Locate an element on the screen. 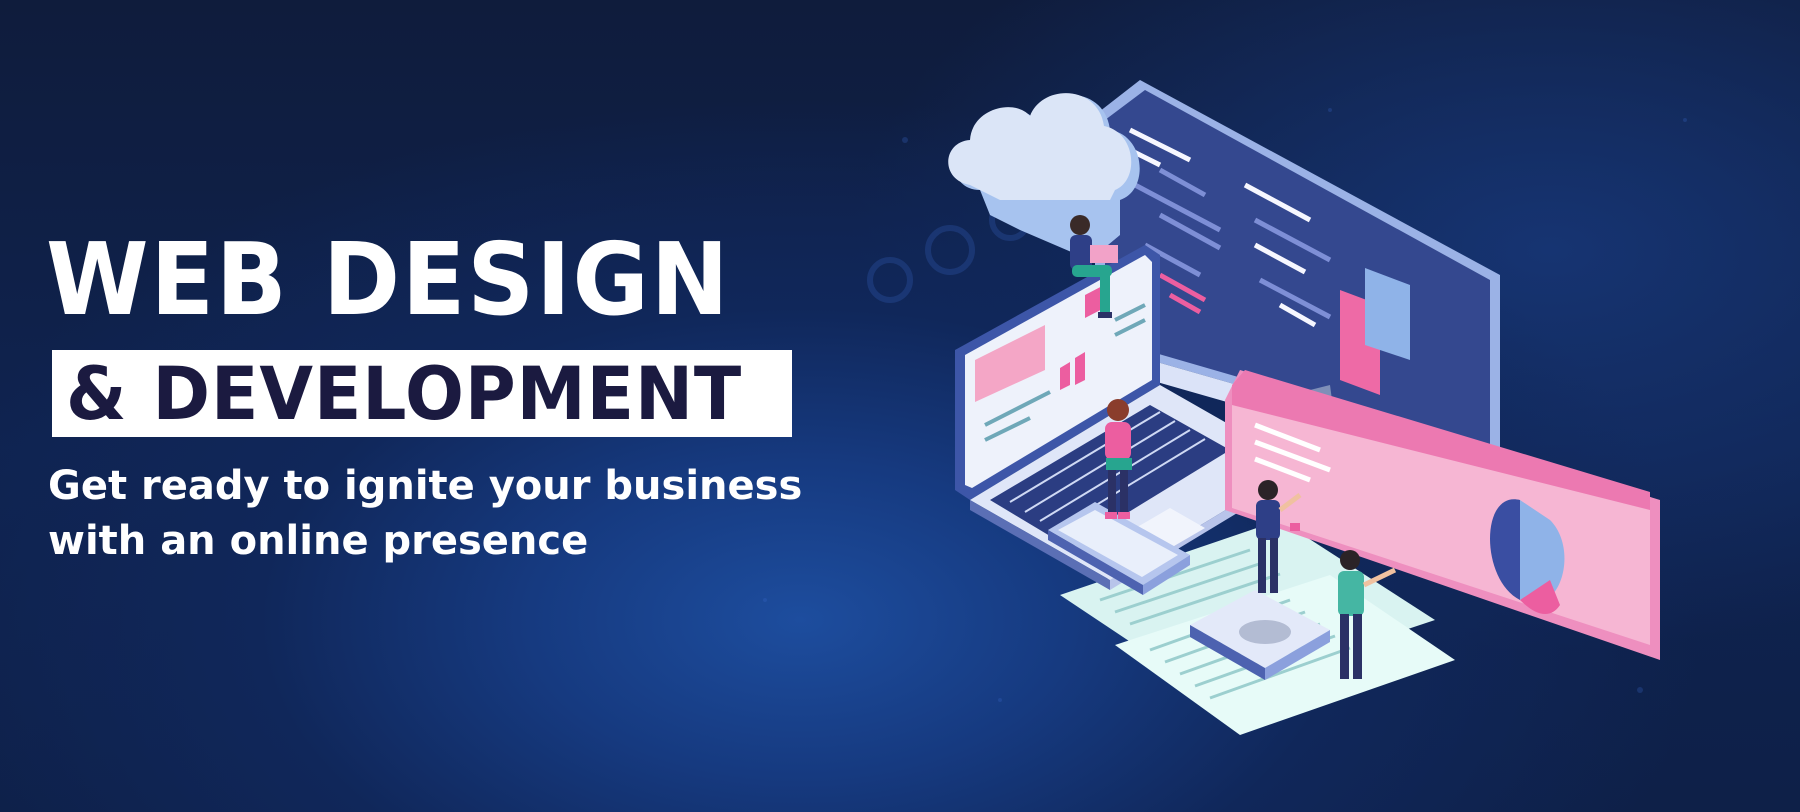  tagline-line-1: Get ready to ignite your business is located at coordinates (425, 486).